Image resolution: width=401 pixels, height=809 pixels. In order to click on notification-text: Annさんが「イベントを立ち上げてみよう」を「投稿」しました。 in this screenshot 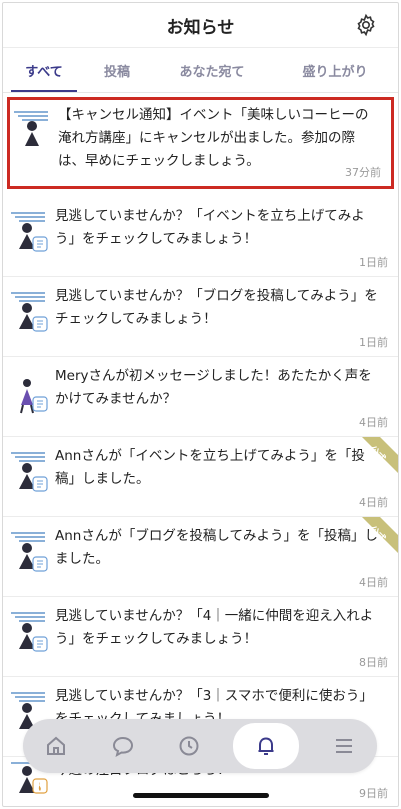, I will do `click(210, 467)`.